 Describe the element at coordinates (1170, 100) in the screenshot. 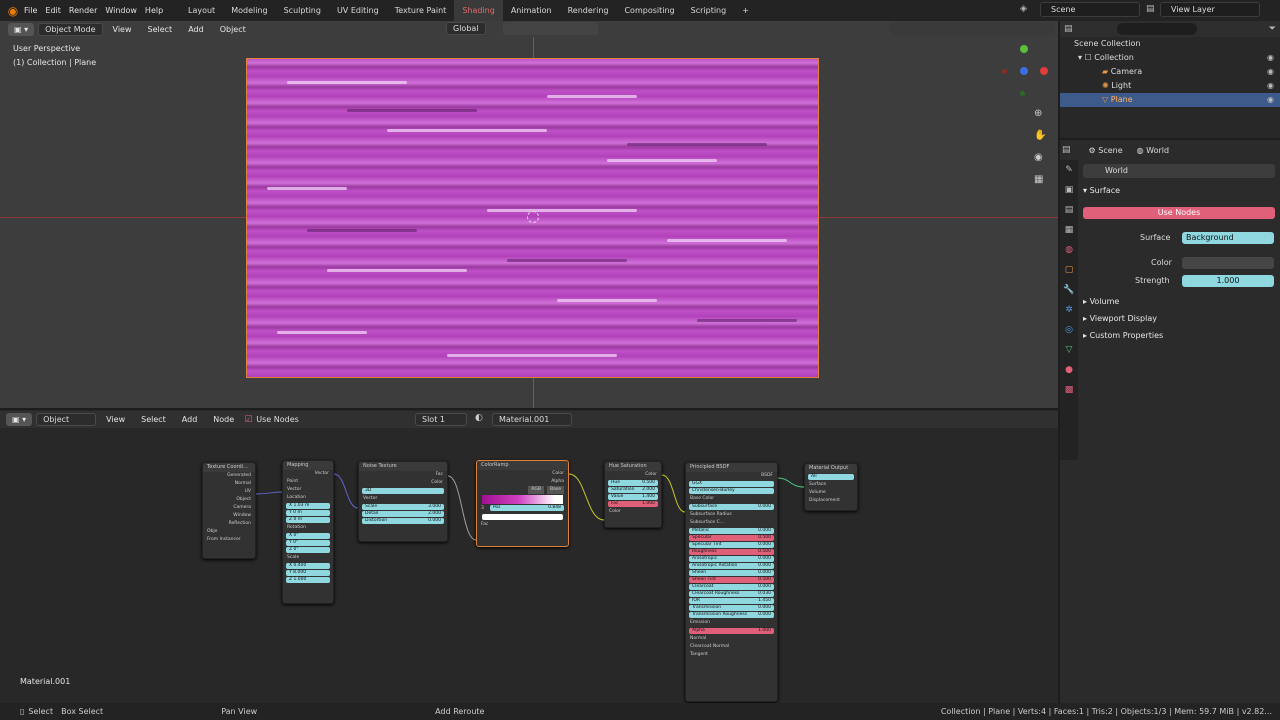

I see `outliner-item-plane: ▽ Plane ◉` at that location.